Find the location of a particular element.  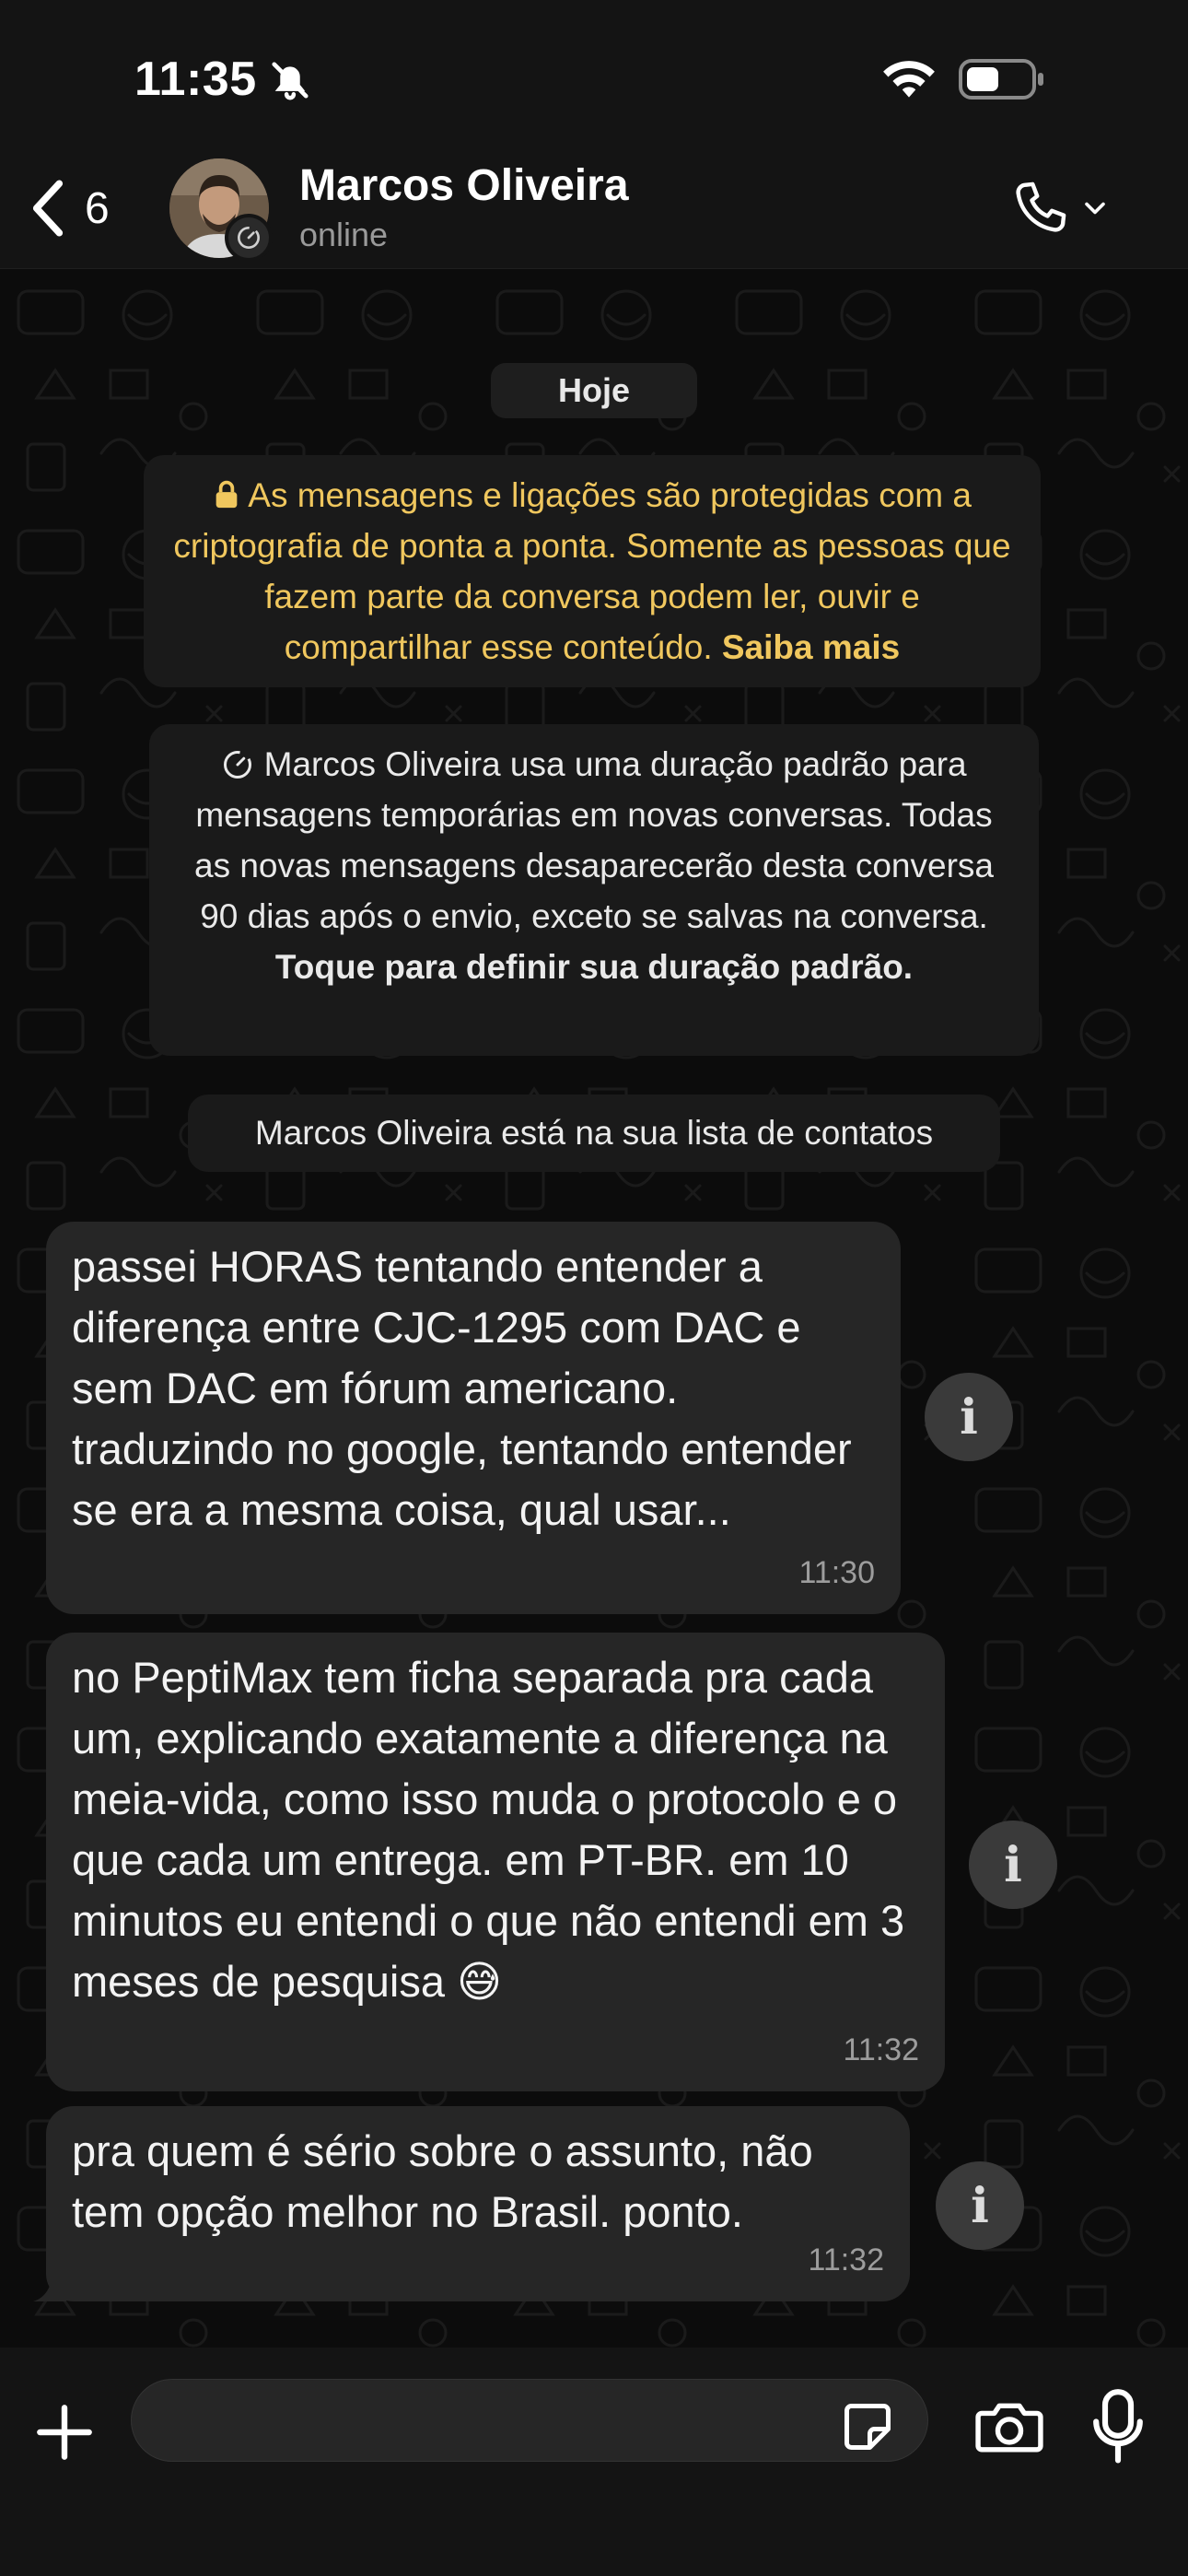

battery-icon is located at coordinates (1001, 79).